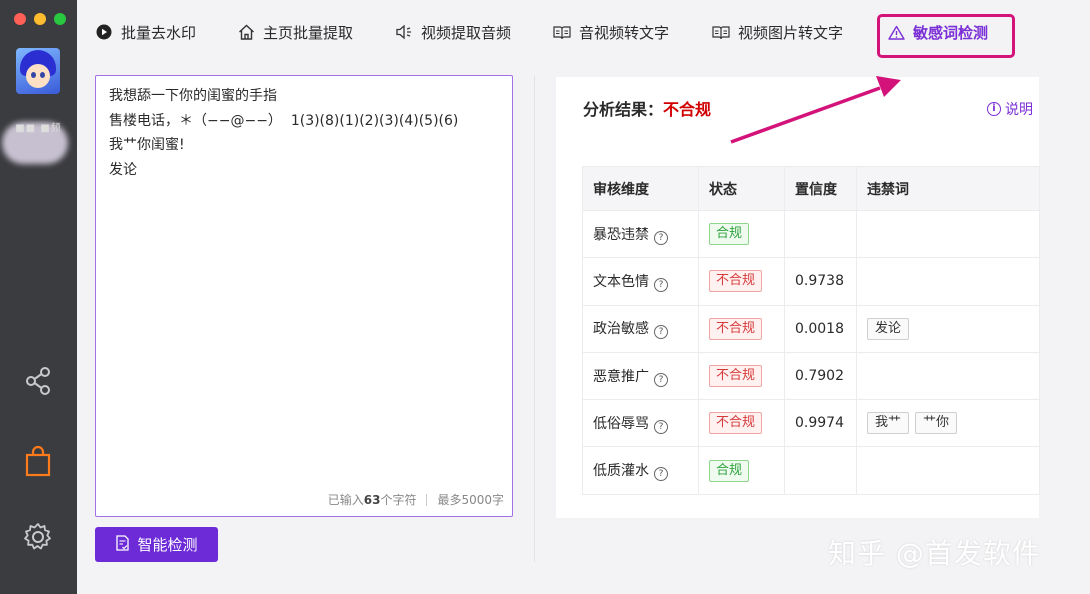 This screenshot has width=1090, height=594. Describe the element at coordinates (621, 281) in the screenshot. I see `dimension-label: 文本色情` at that location.